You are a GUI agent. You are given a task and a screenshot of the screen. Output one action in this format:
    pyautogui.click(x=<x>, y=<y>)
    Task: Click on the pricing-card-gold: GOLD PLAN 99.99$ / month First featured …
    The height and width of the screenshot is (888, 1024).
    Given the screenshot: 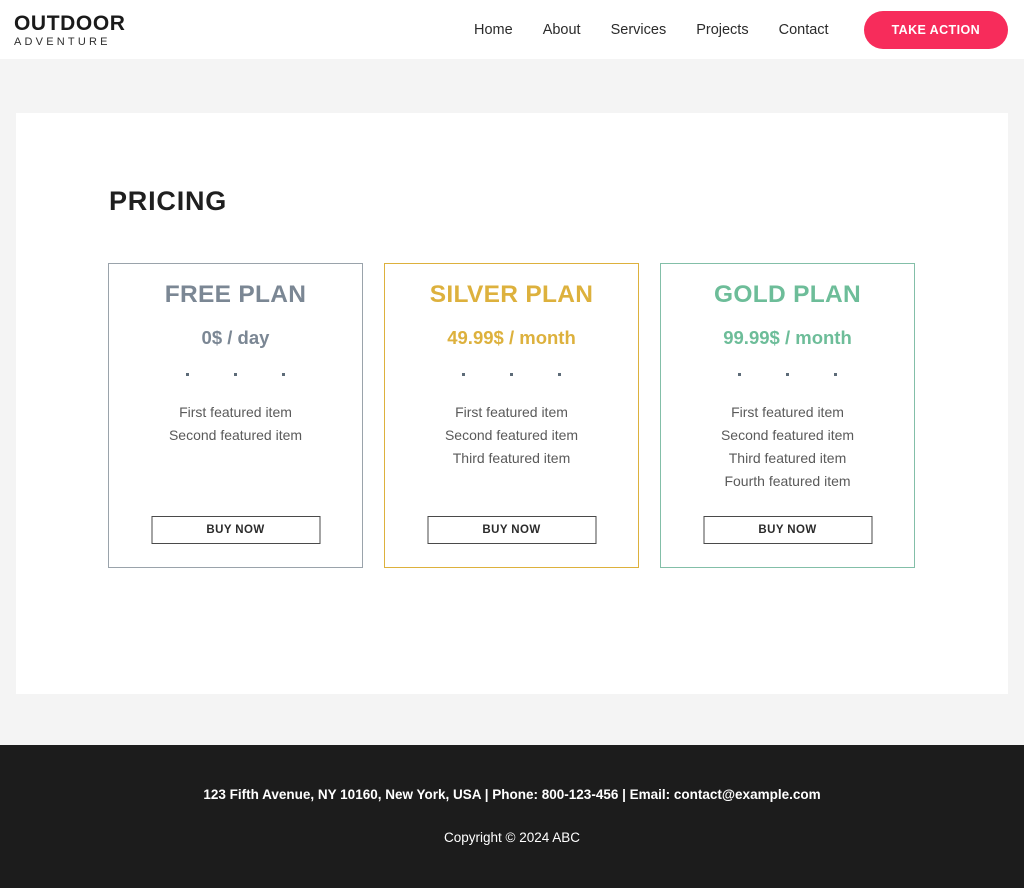 What is the action you would take?
    pyautogui.click(x=787, y=415)
    